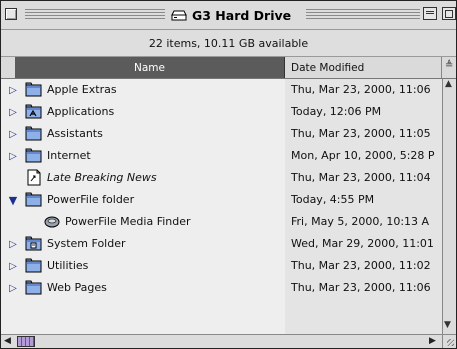 This screenshot has width=457, height=349. Describe the element at coordinates (362, 243) in the screenshot. I see `item-date-modified: Wed, Mar 29, 2000, 11:01` at that location.